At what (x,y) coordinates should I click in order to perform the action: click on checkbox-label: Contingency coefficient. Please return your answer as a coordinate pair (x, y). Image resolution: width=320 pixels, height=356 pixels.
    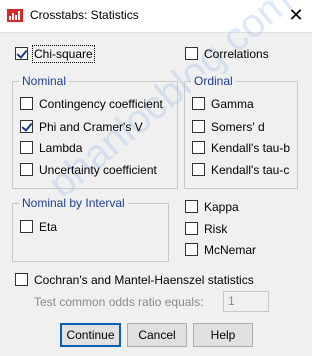
    Looking at the image, I should click on (101, 103).